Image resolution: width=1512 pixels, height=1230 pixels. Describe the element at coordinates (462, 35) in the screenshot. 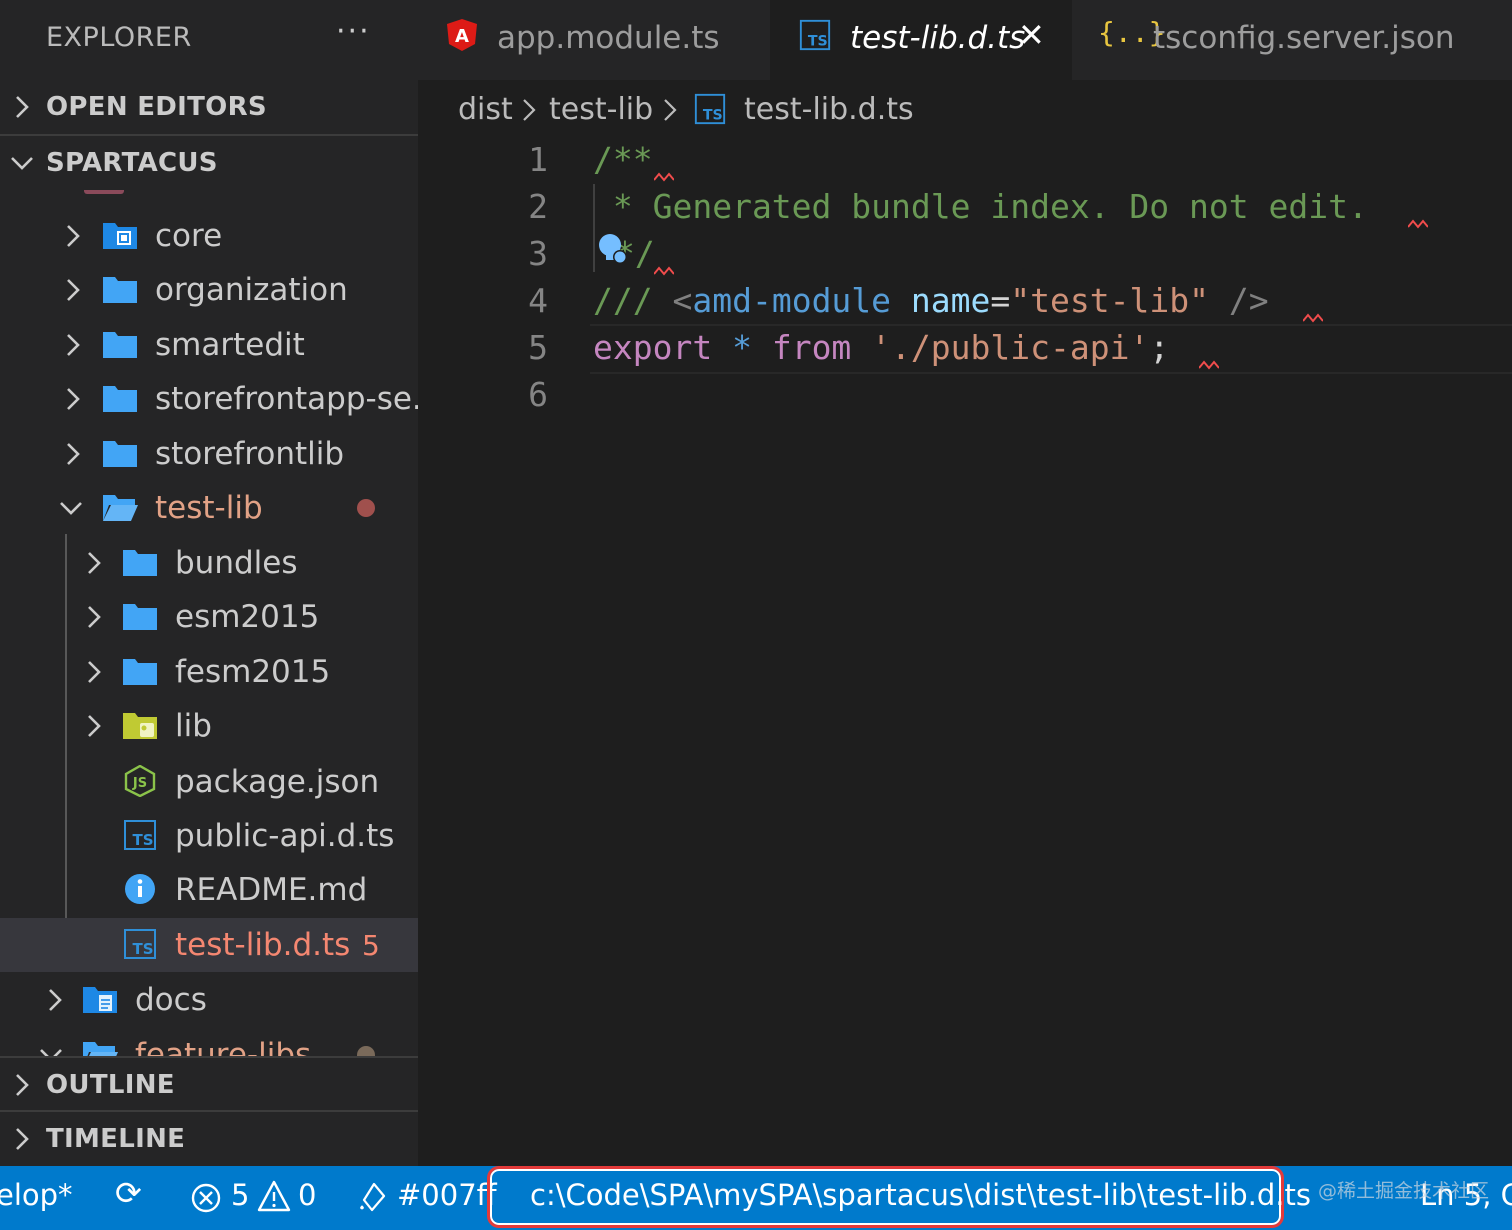

I see `angular-icon: A` at that location.